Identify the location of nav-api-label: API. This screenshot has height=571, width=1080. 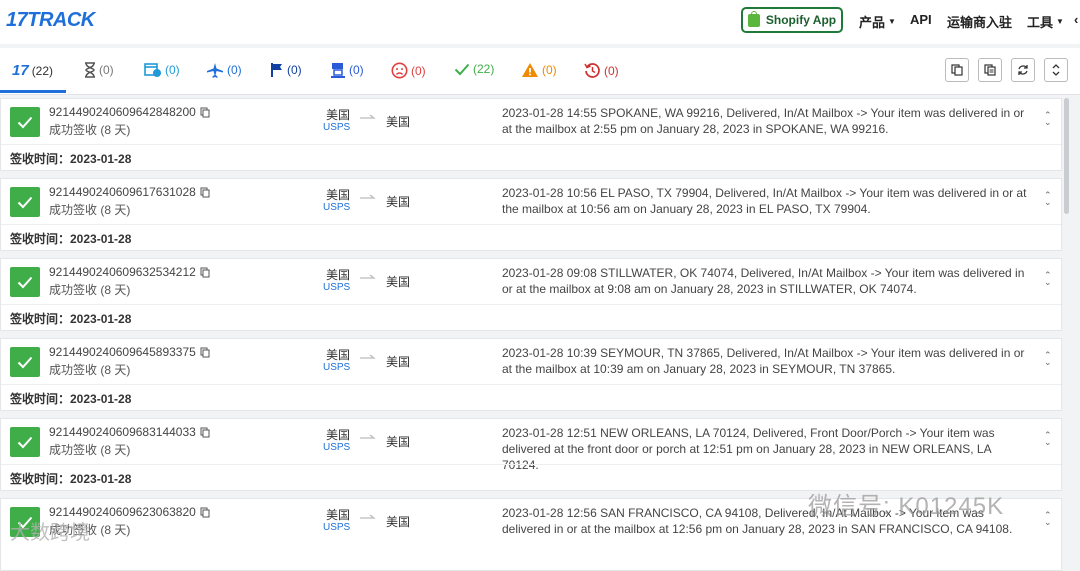
(921, 19).